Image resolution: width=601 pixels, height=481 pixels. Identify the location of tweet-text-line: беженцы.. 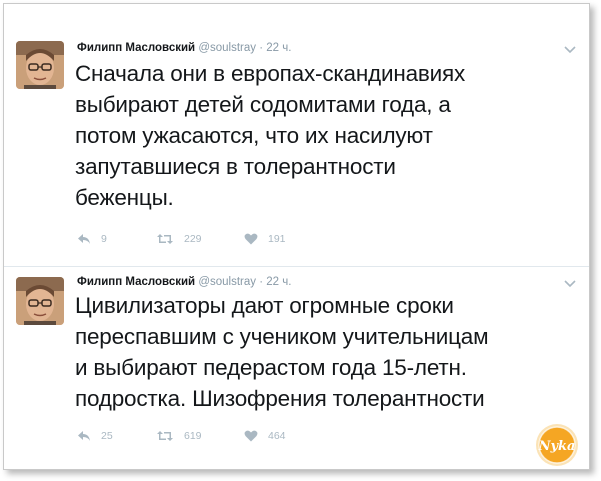
(124, 197).